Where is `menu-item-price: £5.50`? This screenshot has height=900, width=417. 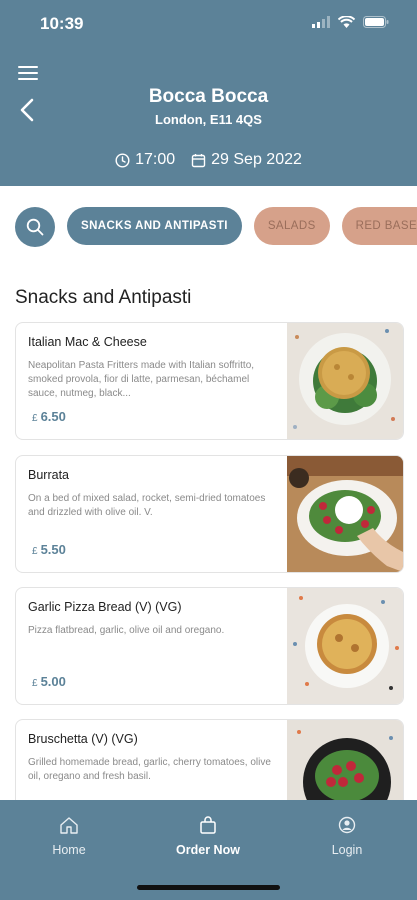 menu-item-price: £5.50 is located at coordinates (49, 549).